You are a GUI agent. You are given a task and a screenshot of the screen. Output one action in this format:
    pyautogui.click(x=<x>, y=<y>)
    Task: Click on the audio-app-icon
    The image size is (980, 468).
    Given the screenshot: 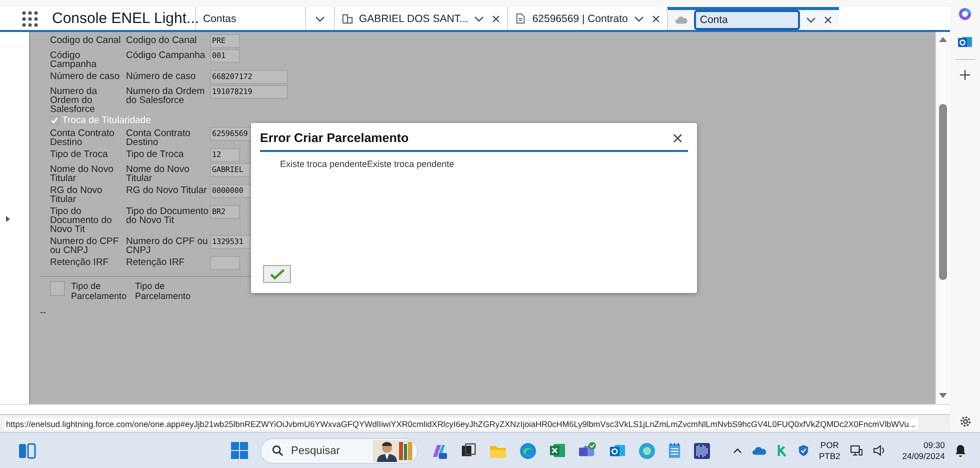 What is the action you would take?
    pyautogui.click(x=702, y=451)
    